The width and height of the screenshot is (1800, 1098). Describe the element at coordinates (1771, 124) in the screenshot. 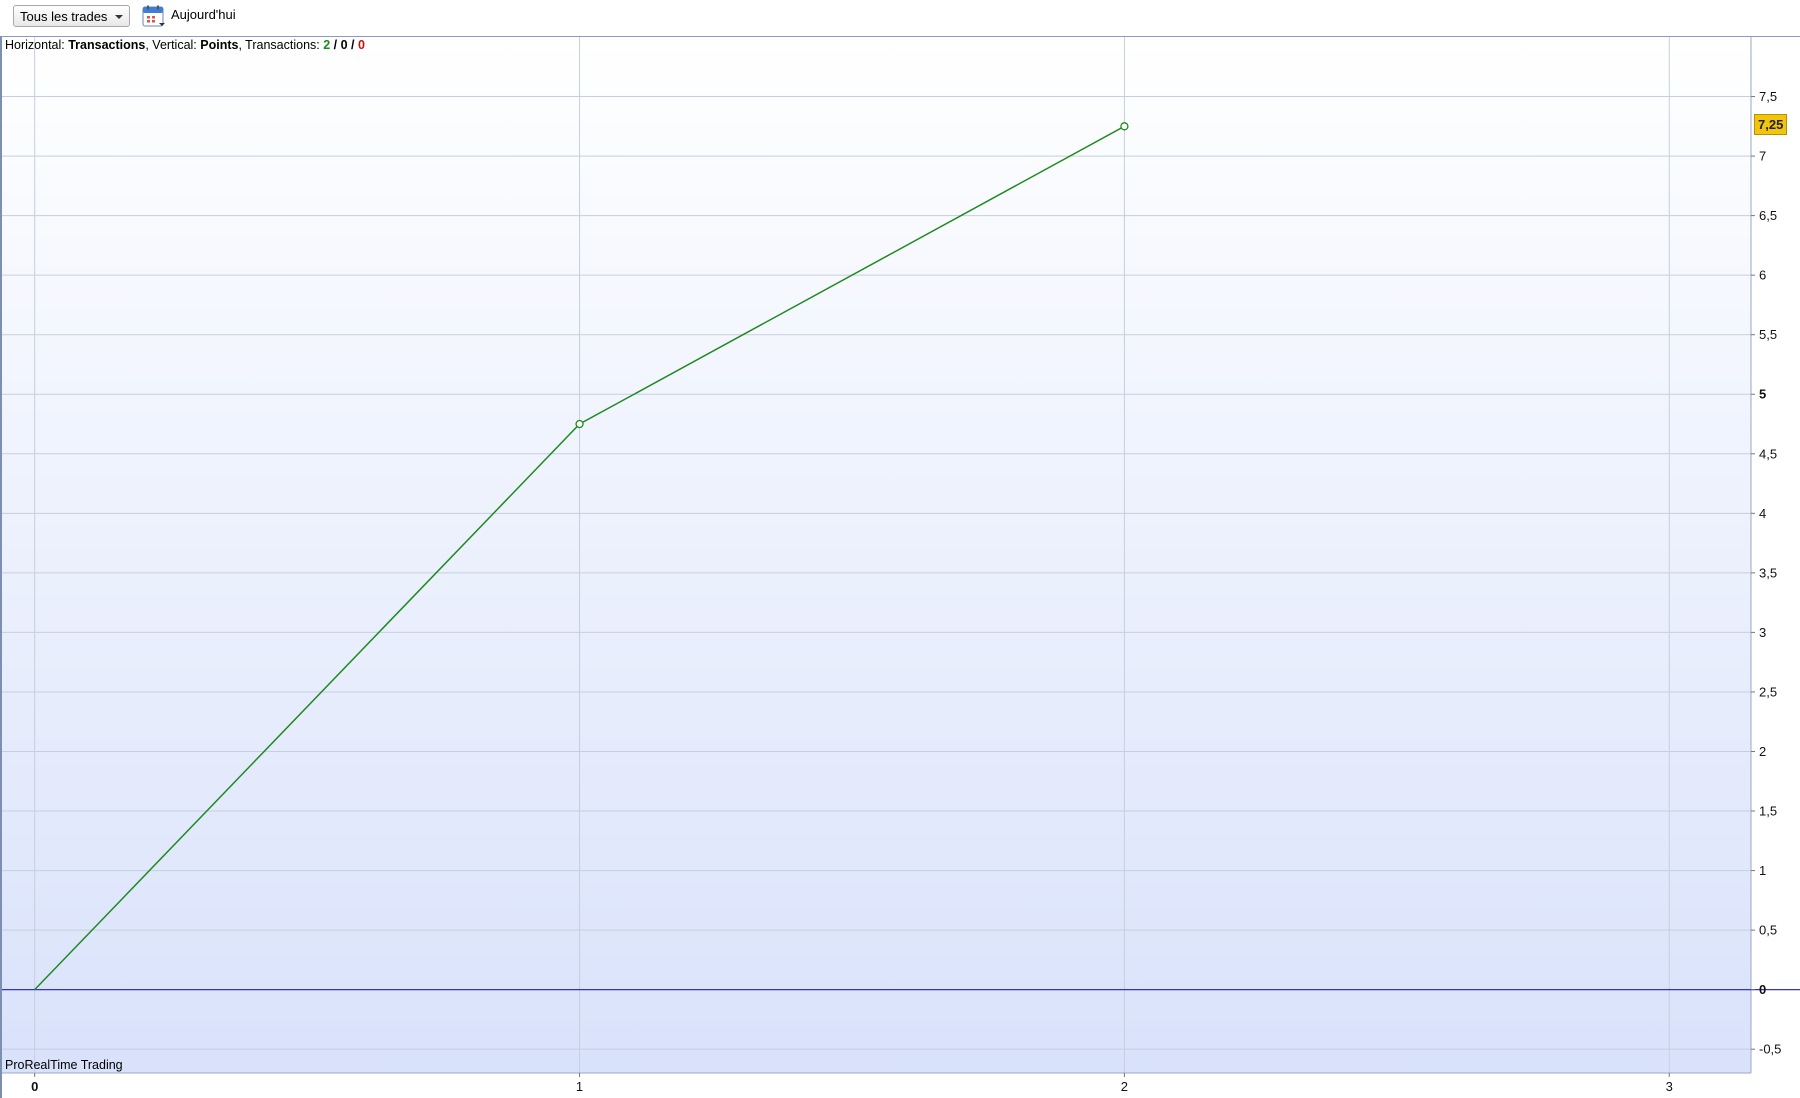

I see `last-value-badge: 7,25` at that location.